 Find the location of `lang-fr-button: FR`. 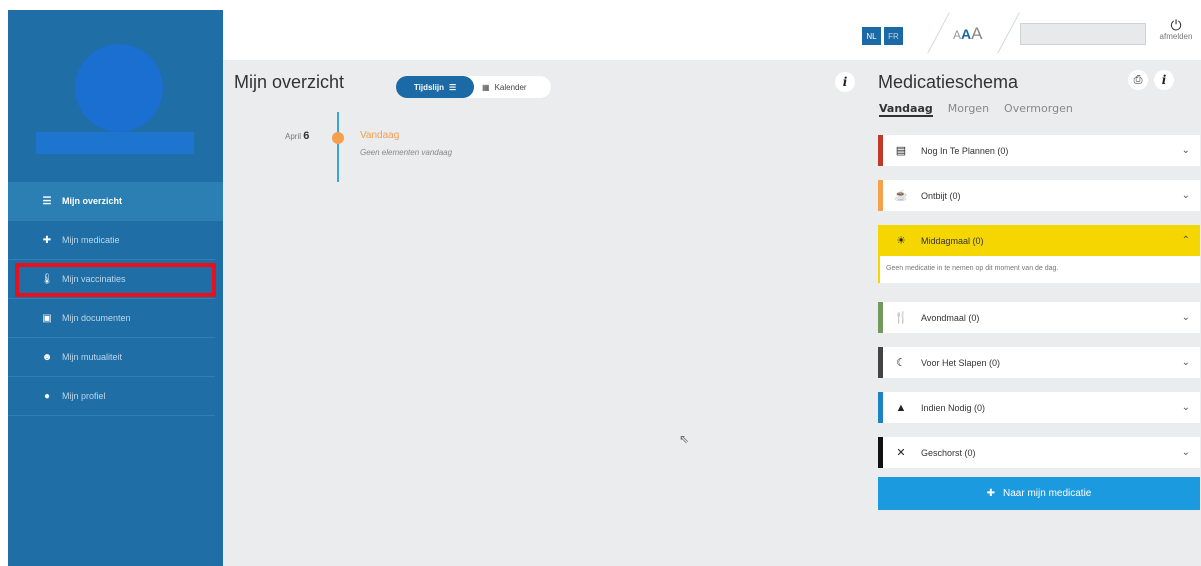

lang-fr-button: FR is located at coordinates (893, 36).